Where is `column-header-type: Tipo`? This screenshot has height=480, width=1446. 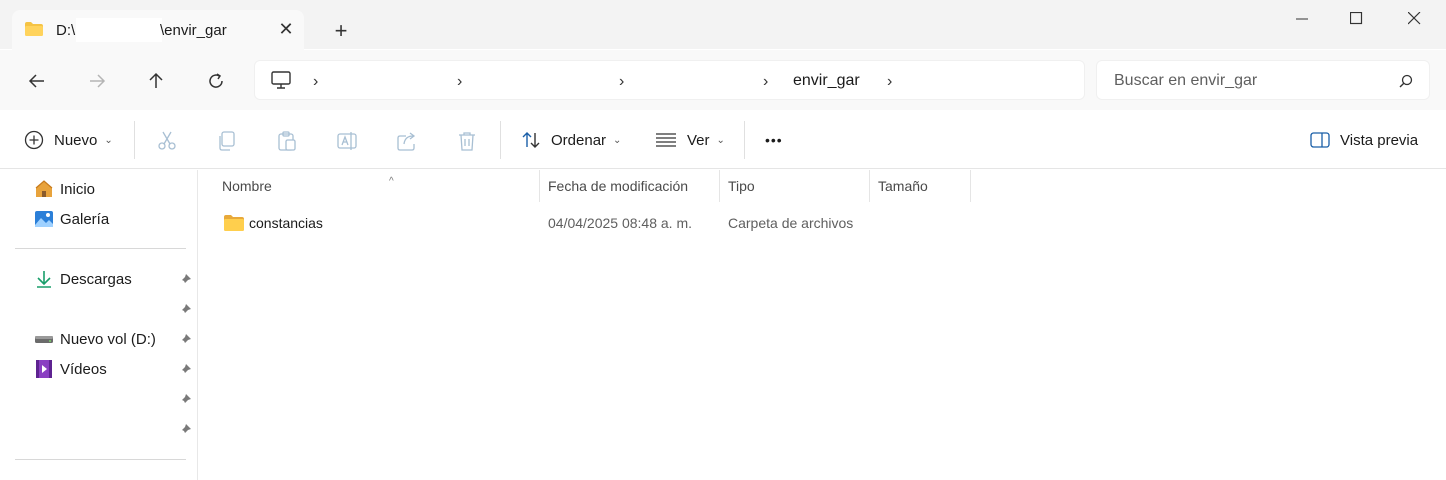 column-header-type: Tipo is located at coordinates (795, 186).